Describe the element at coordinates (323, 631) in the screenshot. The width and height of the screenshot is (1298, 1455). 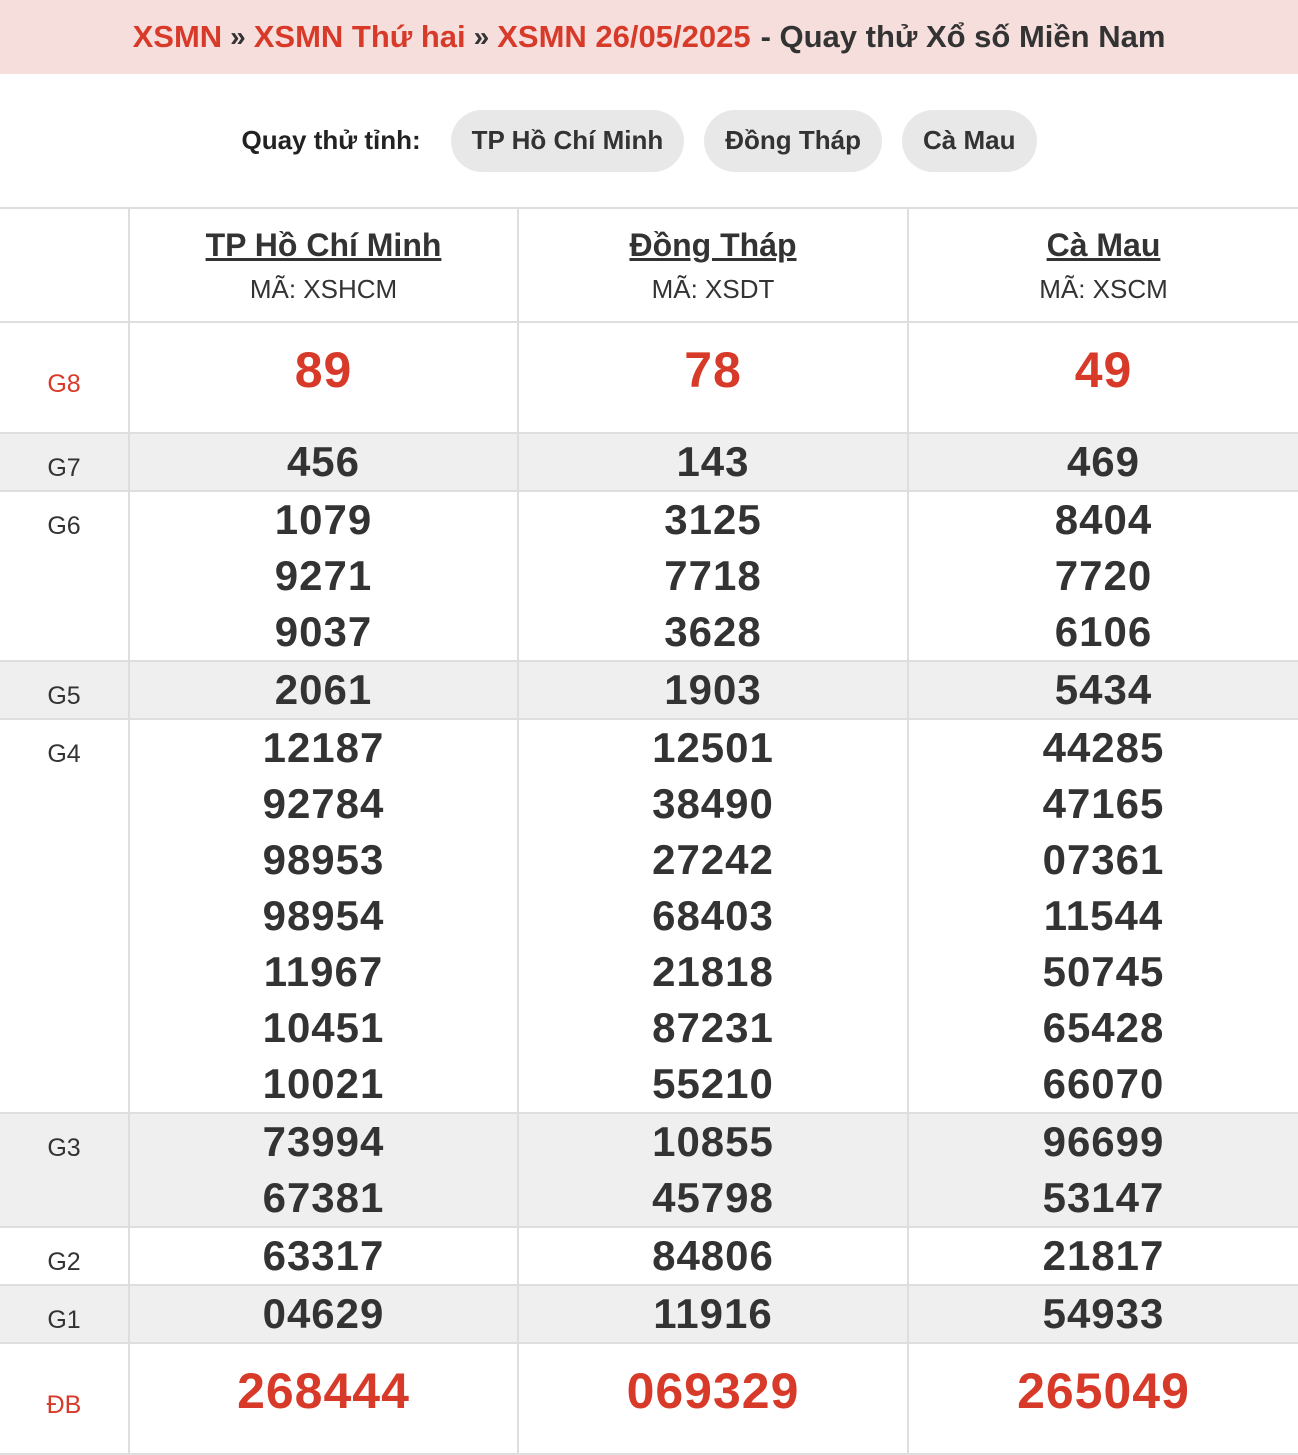
I see `prize-number: 9037` at that location.